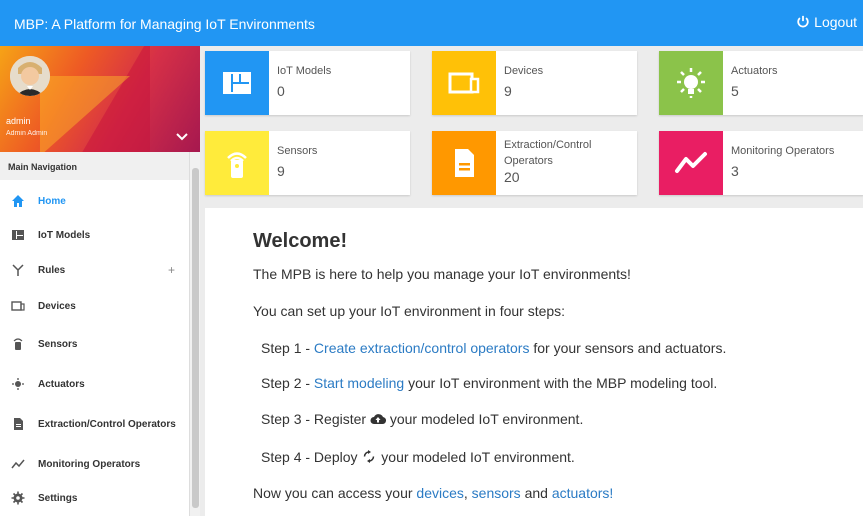  Describe the element at coordinates (754, 71) in the screenshot. I see `card-label: Actuators` at that location.